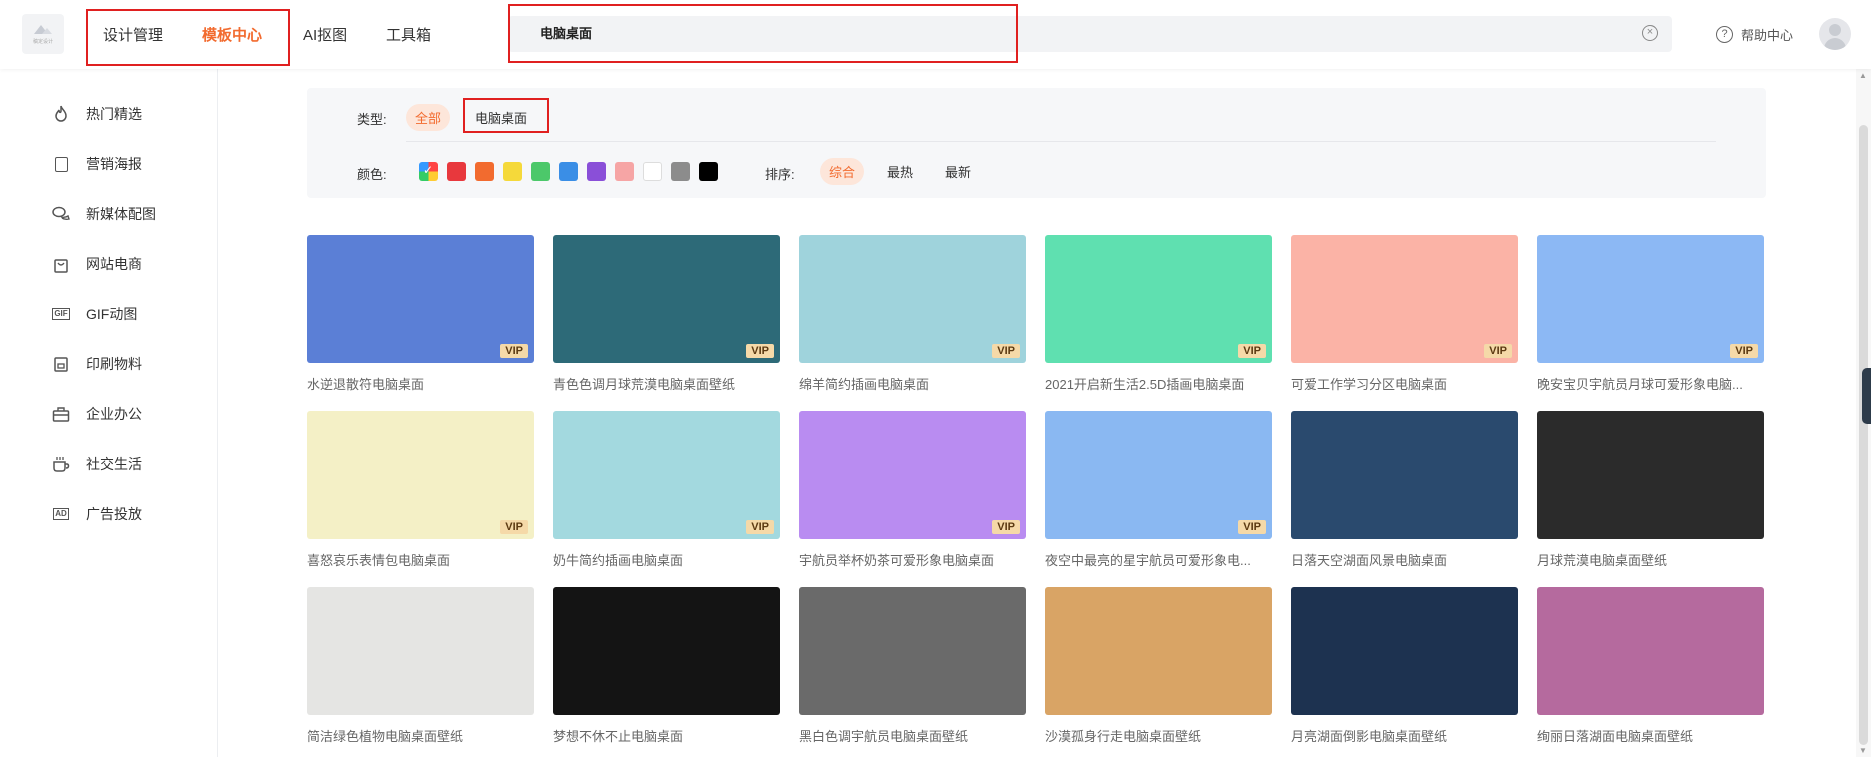 Image resolution: width=1871 pixels, height=757 pixels. What do you see at coordinates (1615, 736) in the screenshot?
I see `template-title: 绚丽日落湖面电脑桌面壁纸` at bounding box center [1615, 736].